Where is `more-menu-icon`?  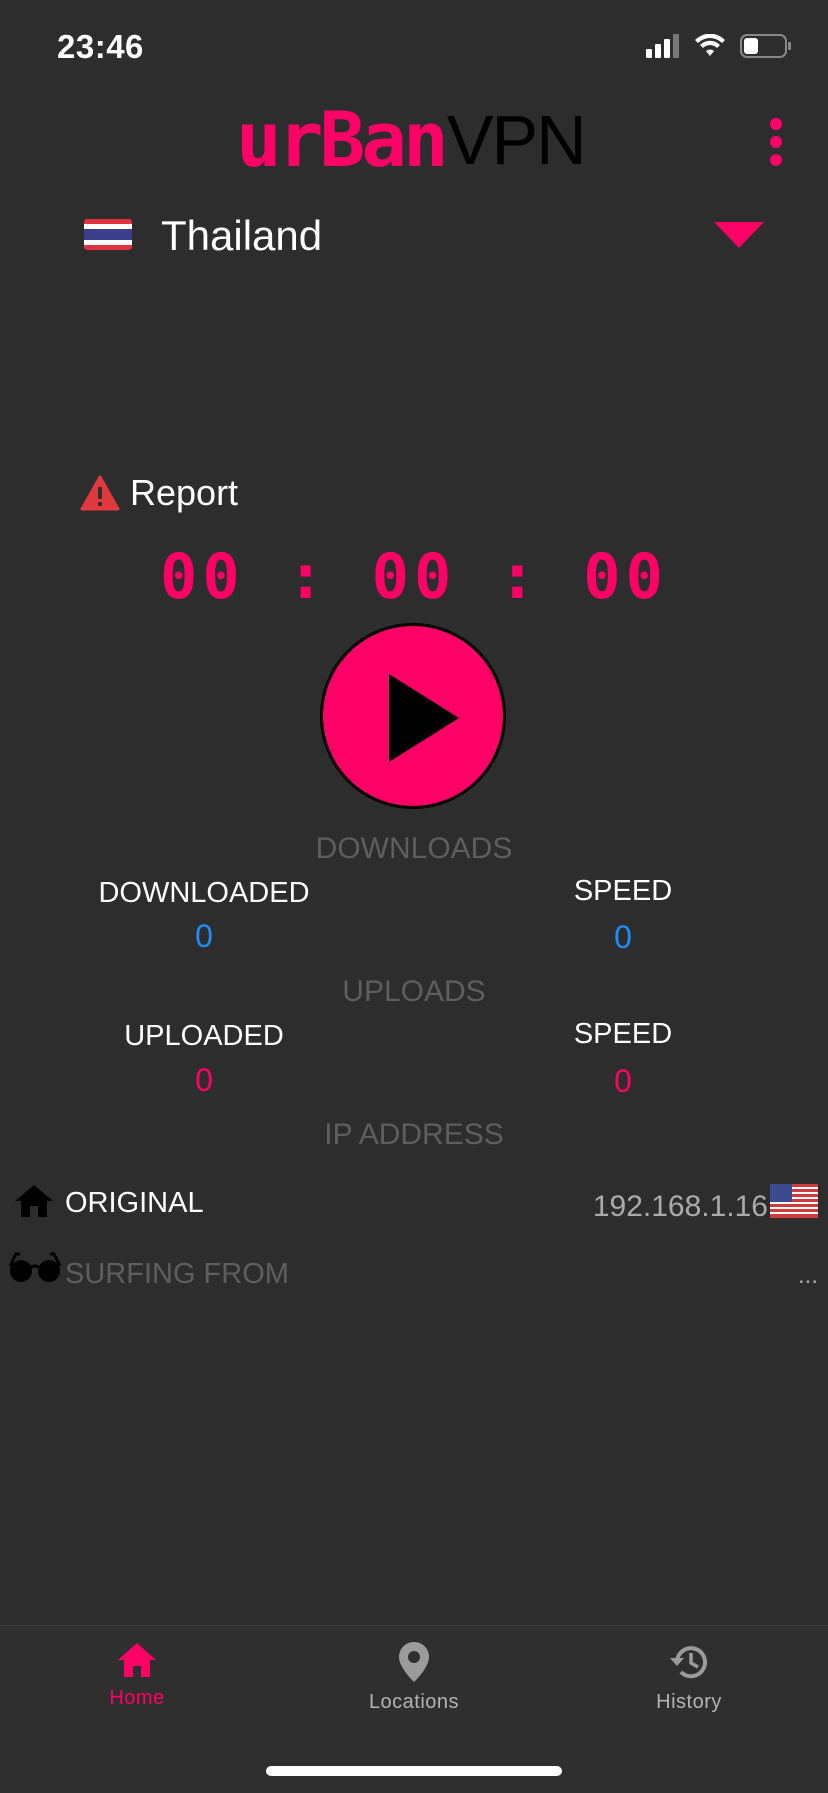 more-menu-icon is located at coordinates (776, 142).